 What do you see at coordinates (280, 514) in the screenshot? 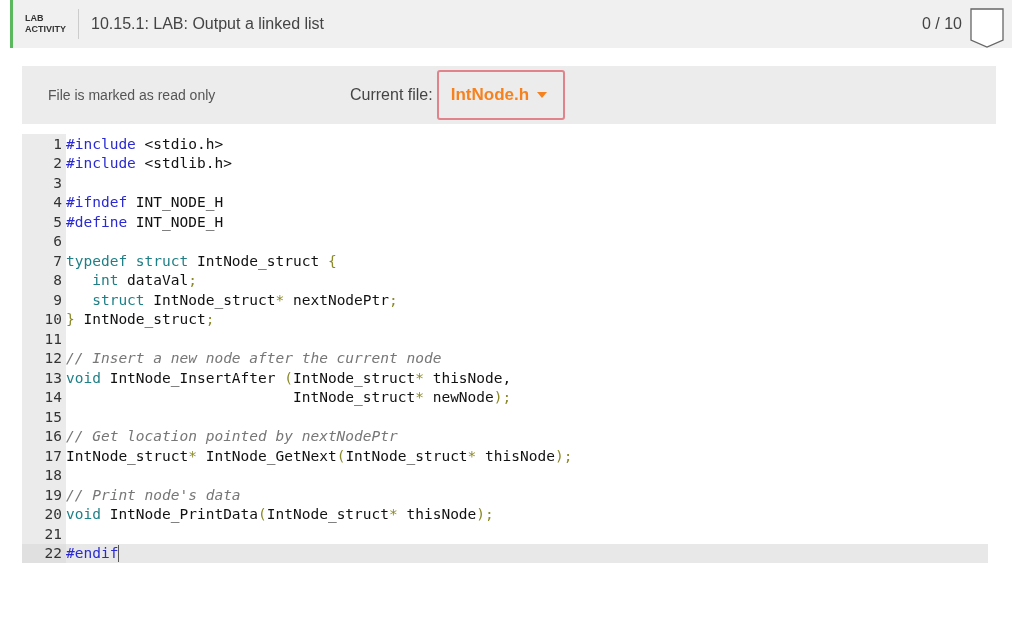
I see `code-line: void IntNode_PrintData(IntNode_struct* thisNode);` at bounding box center [280, 514].